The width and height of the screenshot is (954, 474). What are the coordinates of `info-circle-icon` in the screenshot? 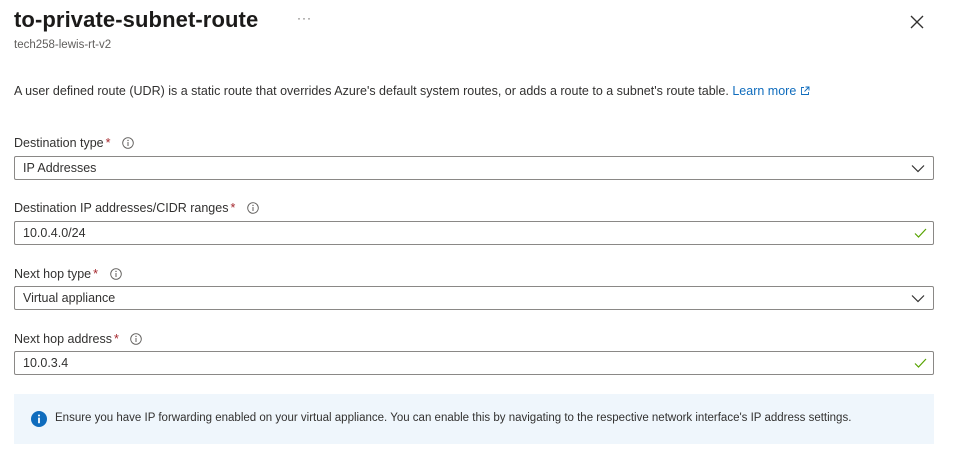 It's located at (39, 419).